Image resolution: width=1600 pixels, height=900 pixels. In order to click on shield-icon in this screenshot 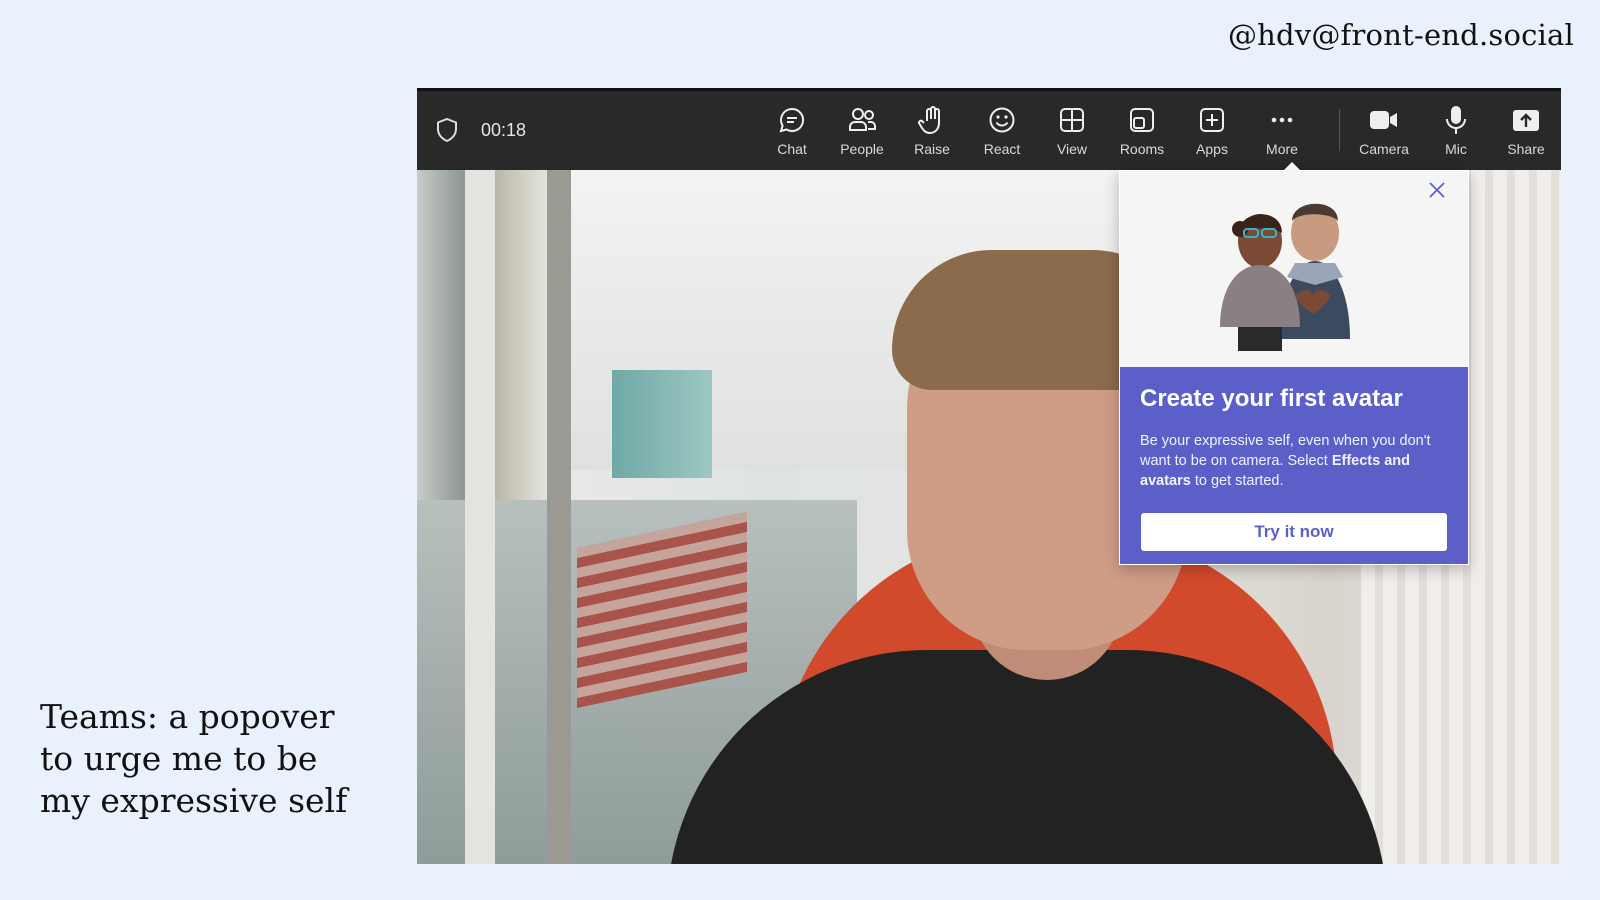, I will do `click(447, 130)`.